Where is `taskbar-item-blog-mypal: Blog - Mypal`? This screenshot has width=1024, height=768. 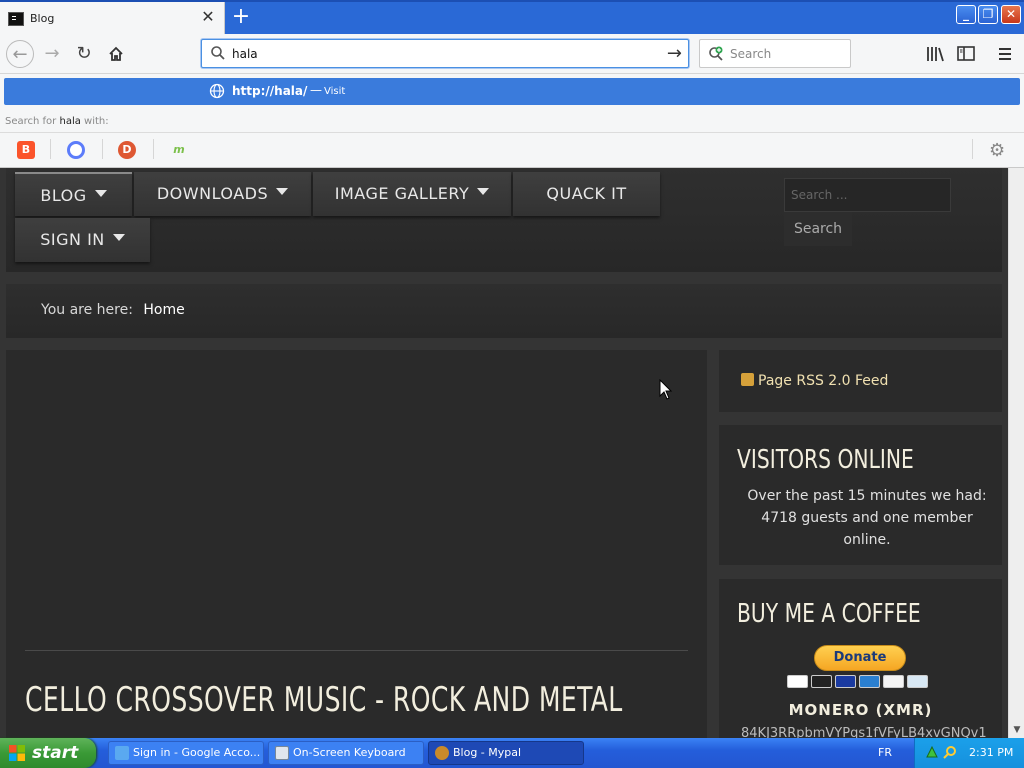 taskbar-item-blog-mypal: Blog - Mypal is located at coordinates (506, 753).